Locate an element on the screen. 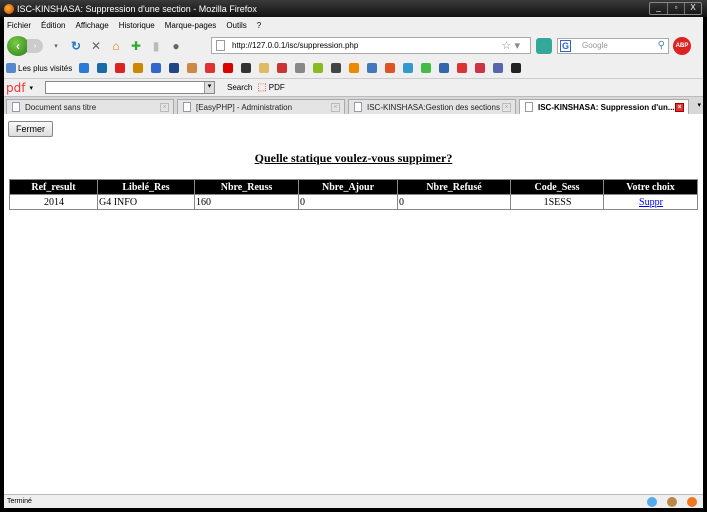 The width and height of the screenshot is (707, 512). url-text: http://127.0.0.1/isc/suppression.php is located at coordinates (295, 45).